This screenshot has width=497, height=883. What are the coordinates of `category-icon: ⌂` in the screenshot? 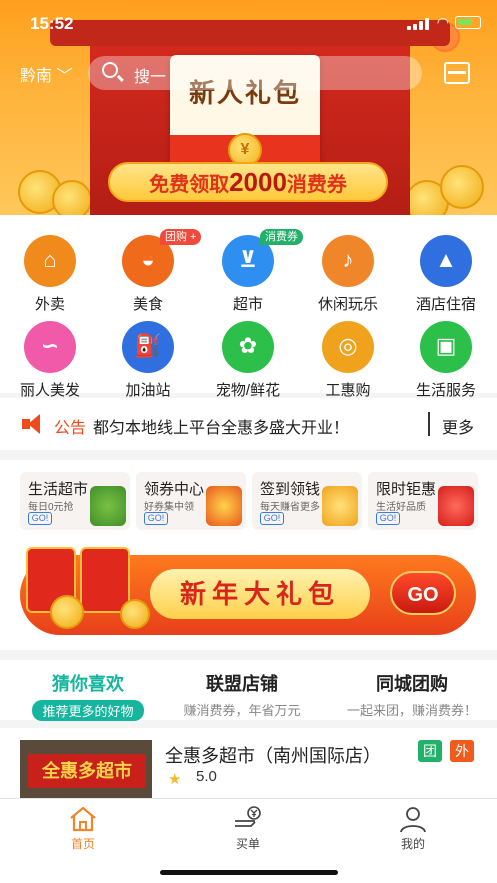 It's located at (50, 261).